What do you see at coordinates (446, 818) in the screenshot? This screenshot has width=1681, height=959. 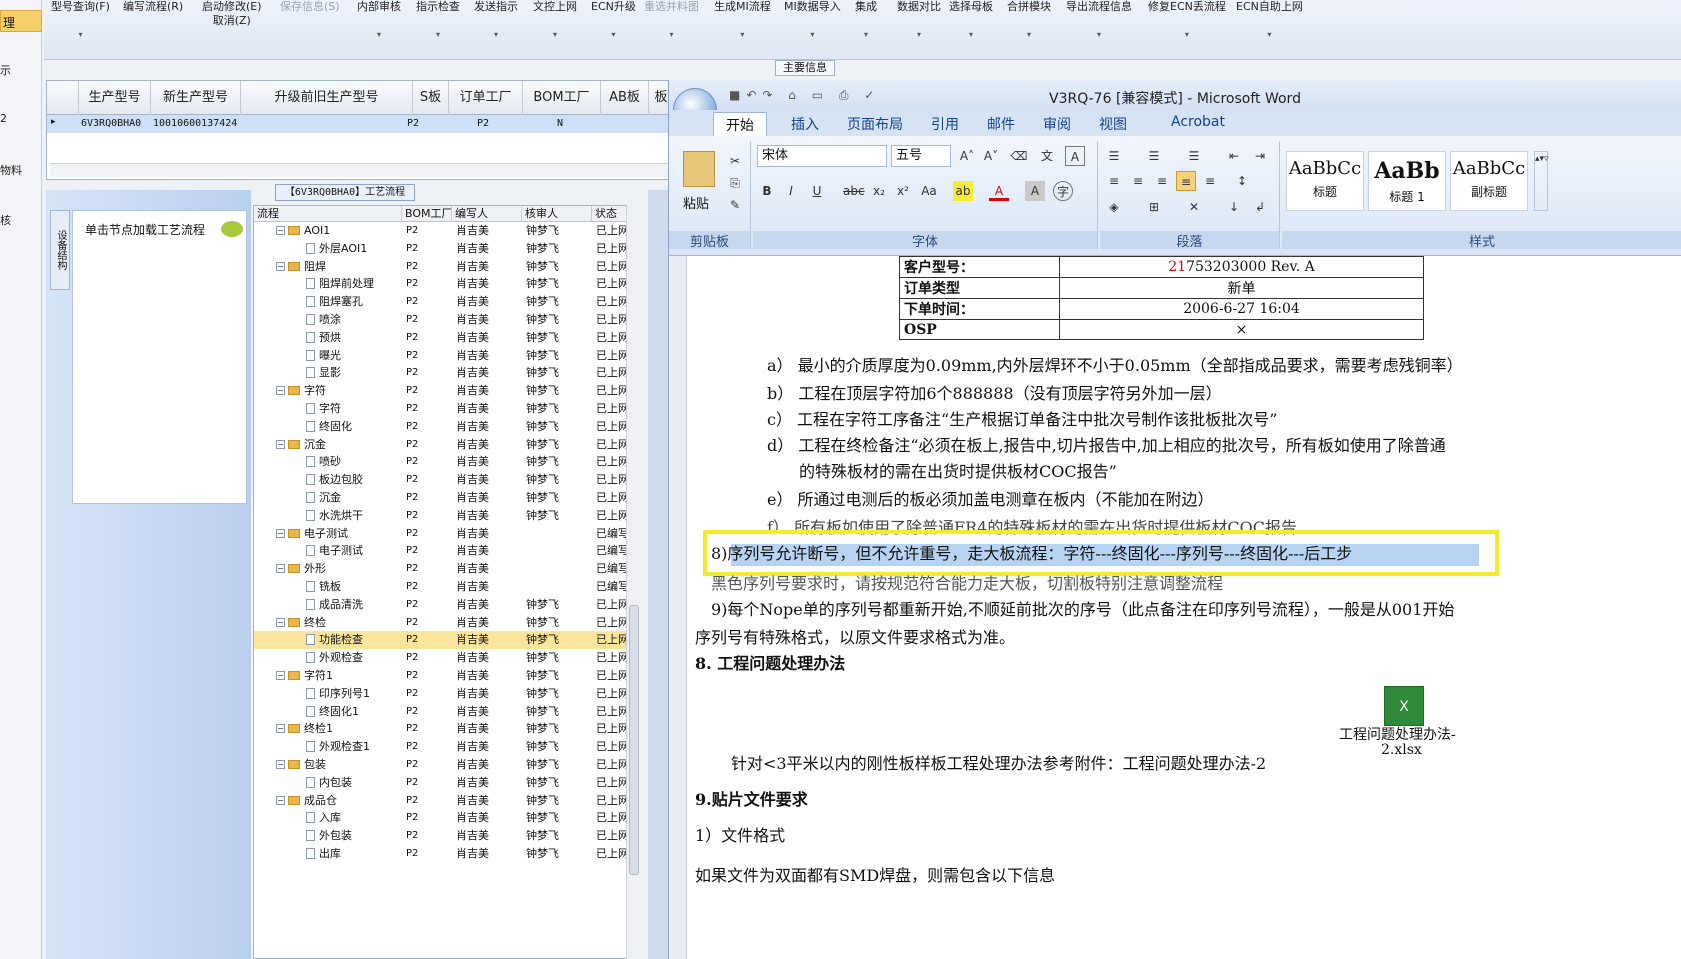 I see `tree-row: 入库 P2 肖吉美 钟梦飞 已上网` at bounding box center [446, 818].